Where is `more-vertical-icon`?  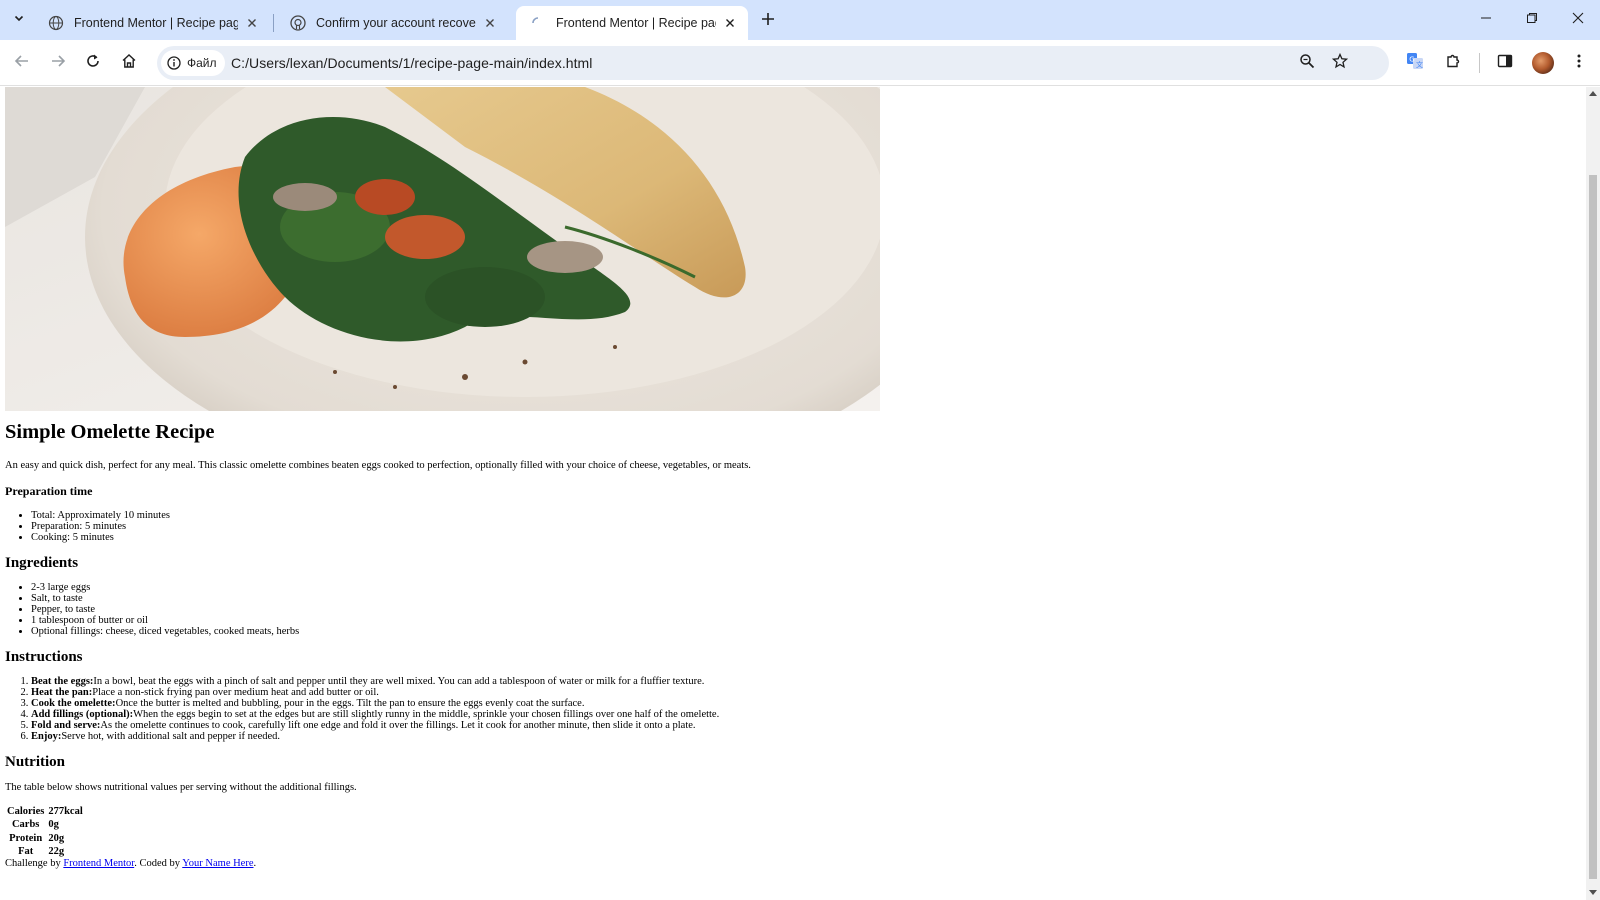 more-vertical-icon is located at coordinates (1579, 63).